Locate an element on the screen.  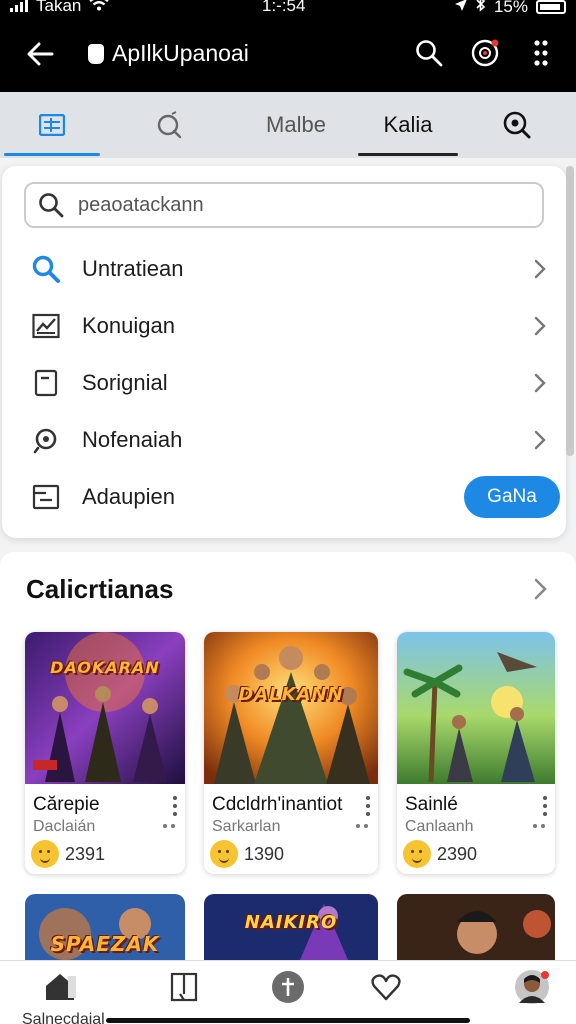
nav-home is located at coordinates (60, 987).